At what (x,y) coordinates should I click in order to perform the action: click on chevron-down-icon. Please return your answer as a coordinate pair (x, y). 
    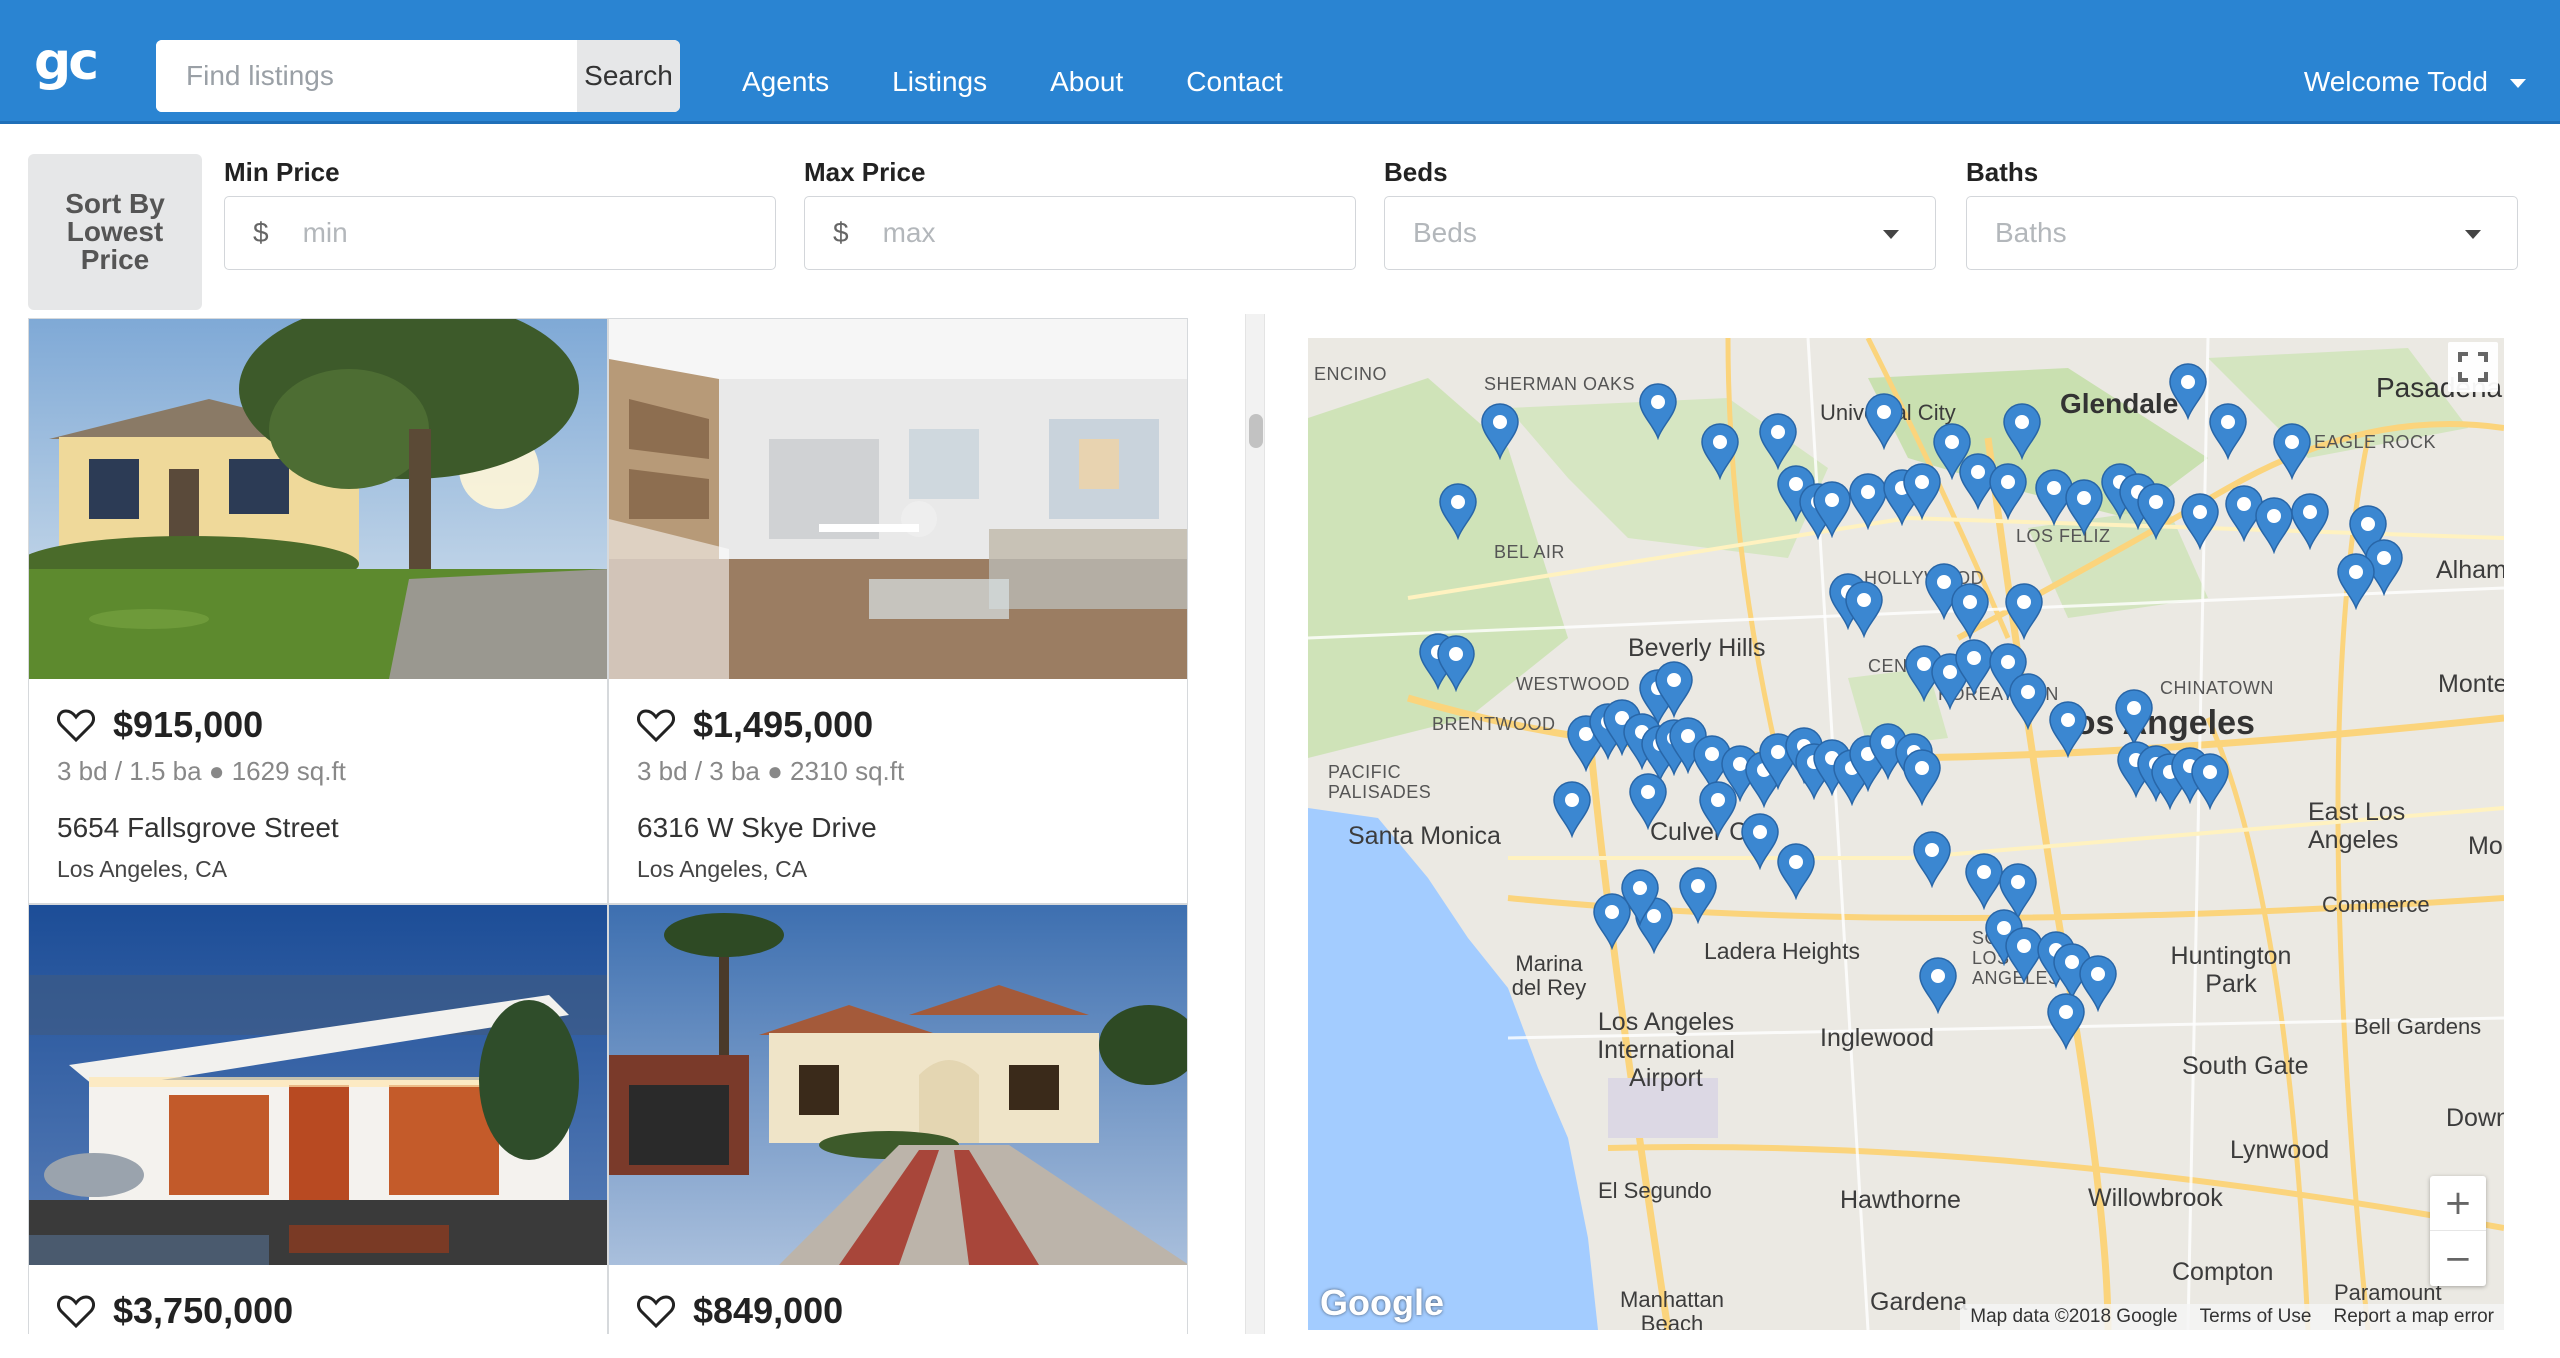
    Looking at the image, I should click on (1891, 234).